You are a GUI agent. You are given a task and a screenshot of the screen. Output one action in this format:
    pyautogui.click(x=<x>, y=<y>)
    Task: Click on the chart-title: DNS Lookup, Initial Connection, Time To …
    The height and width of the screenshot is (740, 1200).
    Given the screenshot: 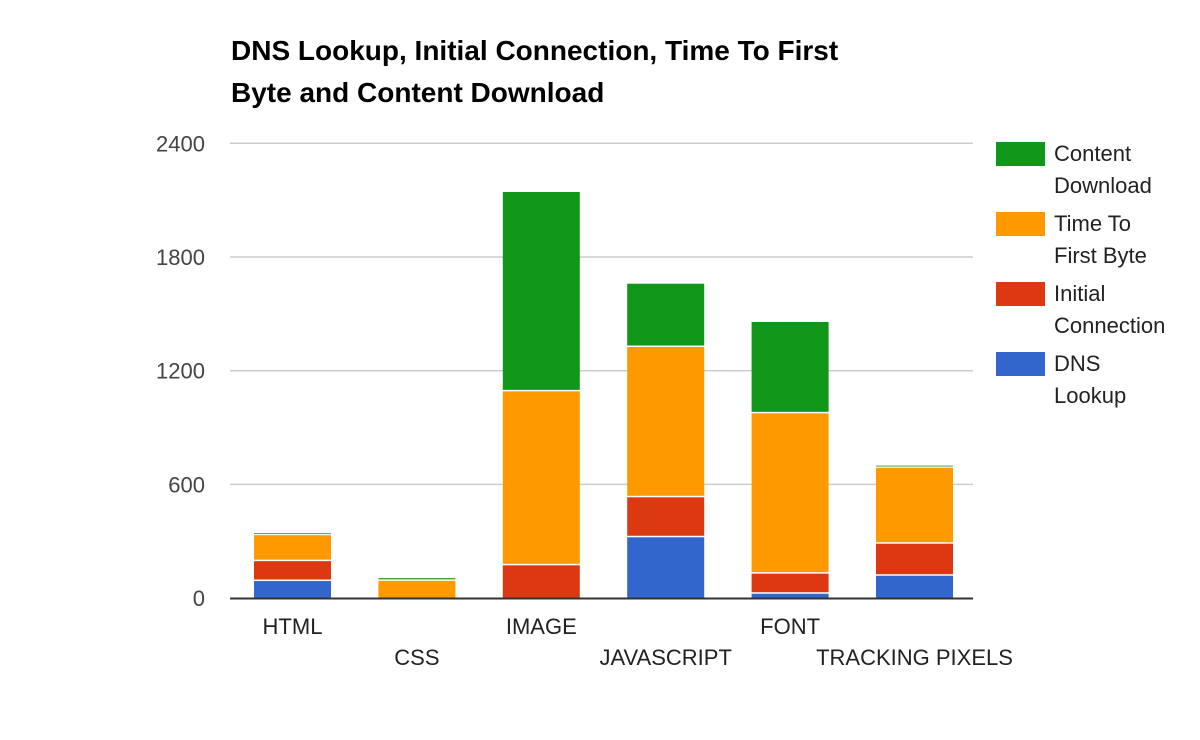 What is the action you would take?
    pyautogui.click(x=534, y=71)
    